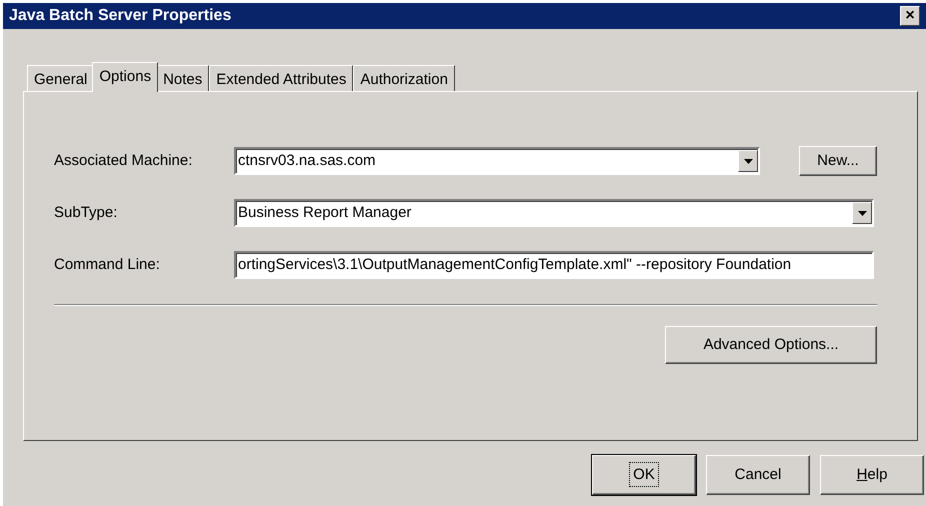 The width and height of the screenshot is (926, 506). What do you see at coordinates (644, 475) in the screenshot?
I see `dialog-button: OK` at bounding box center [644, 475].